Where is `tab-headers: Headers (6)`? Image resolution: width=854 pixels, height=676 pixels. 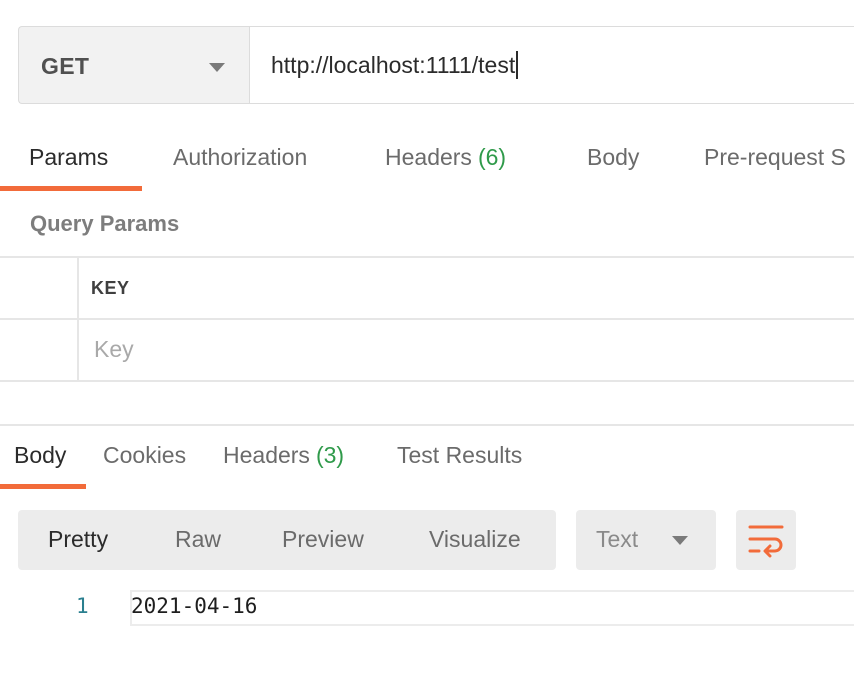 tab-headers: Headers (6) is located at coordinates (445, 157).